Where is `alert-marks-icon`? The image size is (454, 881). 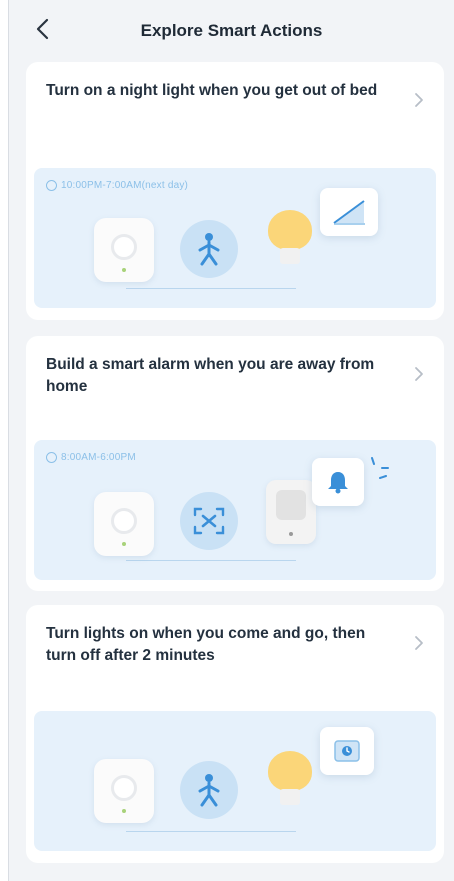 alert-marks-icon is located at coordinates (380, 468).